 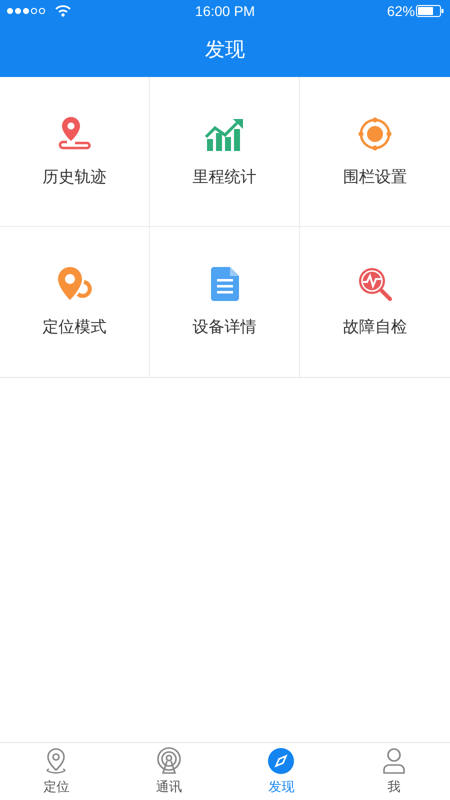 I want to click on location-track-icon, so click(x=74, y=133).